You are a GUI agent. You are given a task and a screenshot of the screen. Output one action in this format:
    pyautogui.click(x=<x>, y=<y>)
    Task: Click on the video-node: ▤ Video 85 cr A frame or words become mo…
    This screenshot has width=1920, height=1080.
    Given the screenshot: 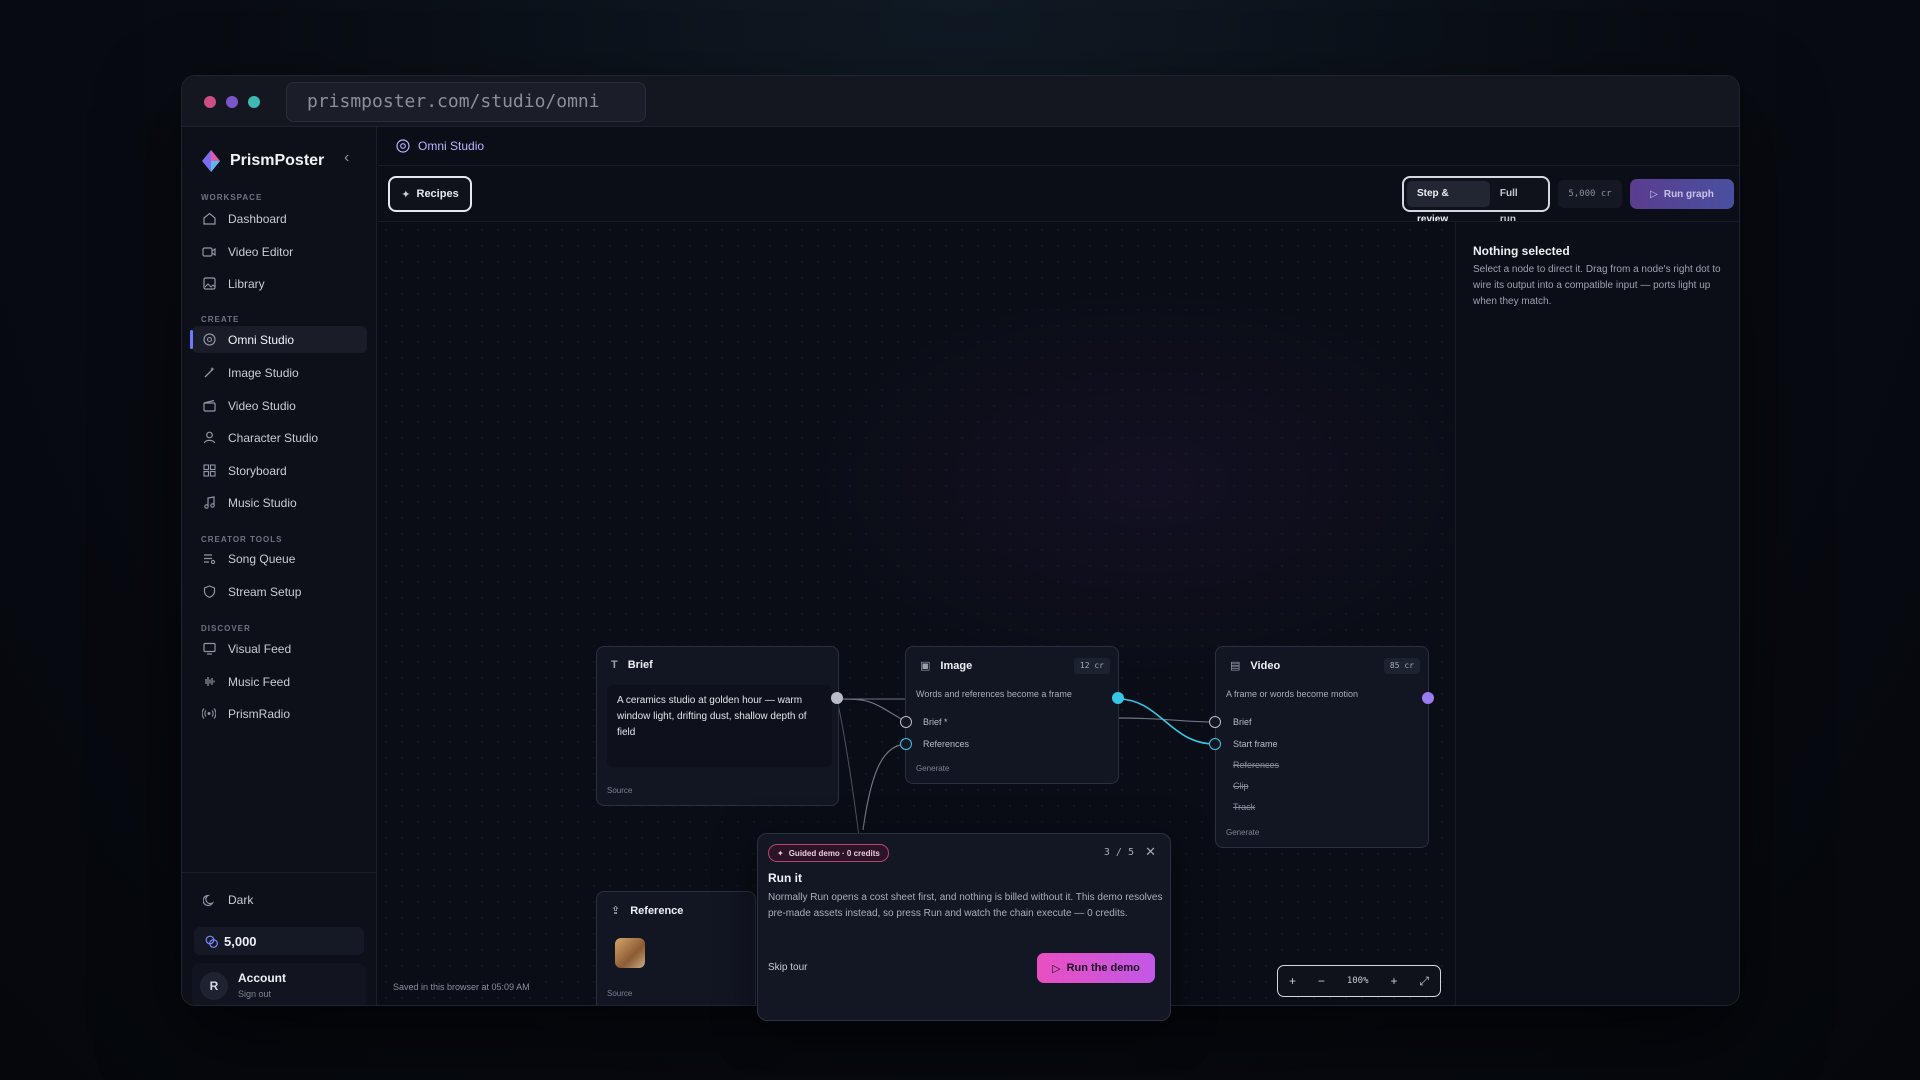 What is the action you would take?
    pyautogui.click(x=1322, y=747)
    